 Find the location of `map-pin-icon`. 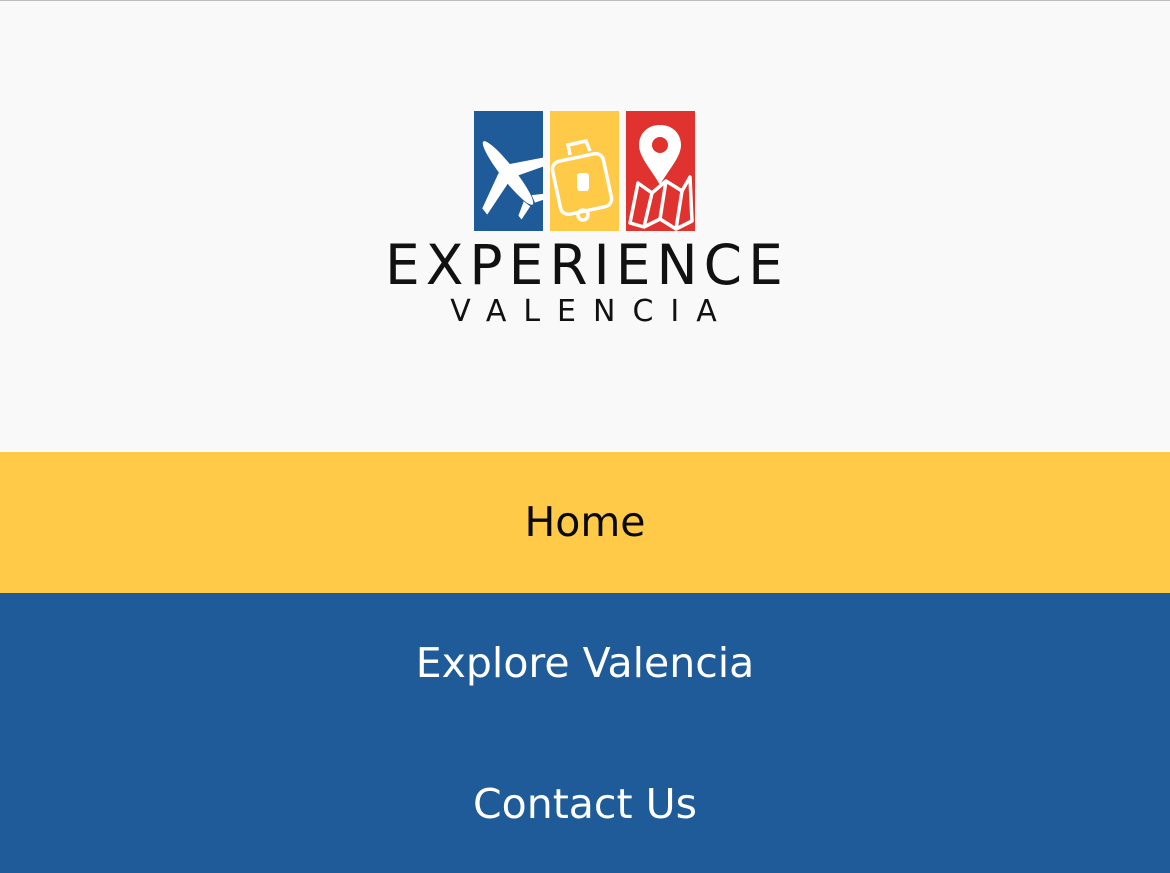

map-pin-icon is located at coordinates (660, 171).